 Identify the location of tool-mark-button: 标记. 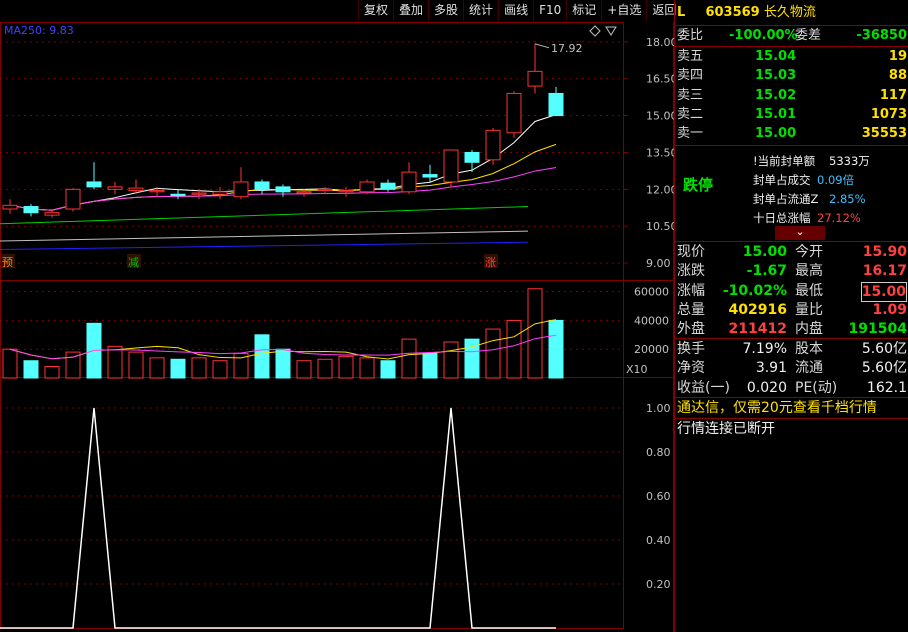
(583, 10).